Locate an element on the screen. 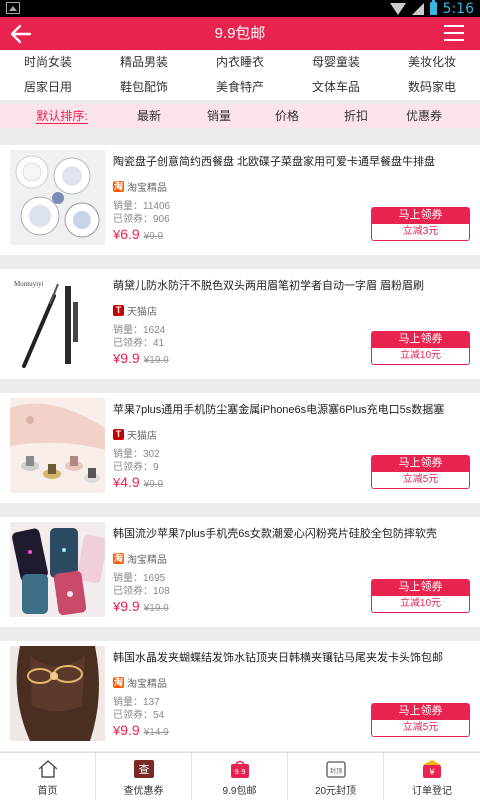  category-item: 精品男装 is located at coordinates (144, 62).